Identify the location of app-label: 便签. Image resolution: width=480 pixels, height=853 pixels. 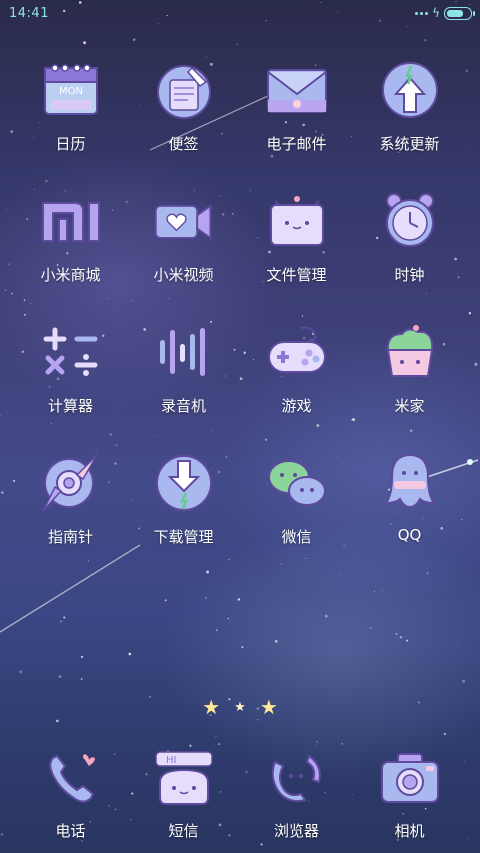
(183, 144).